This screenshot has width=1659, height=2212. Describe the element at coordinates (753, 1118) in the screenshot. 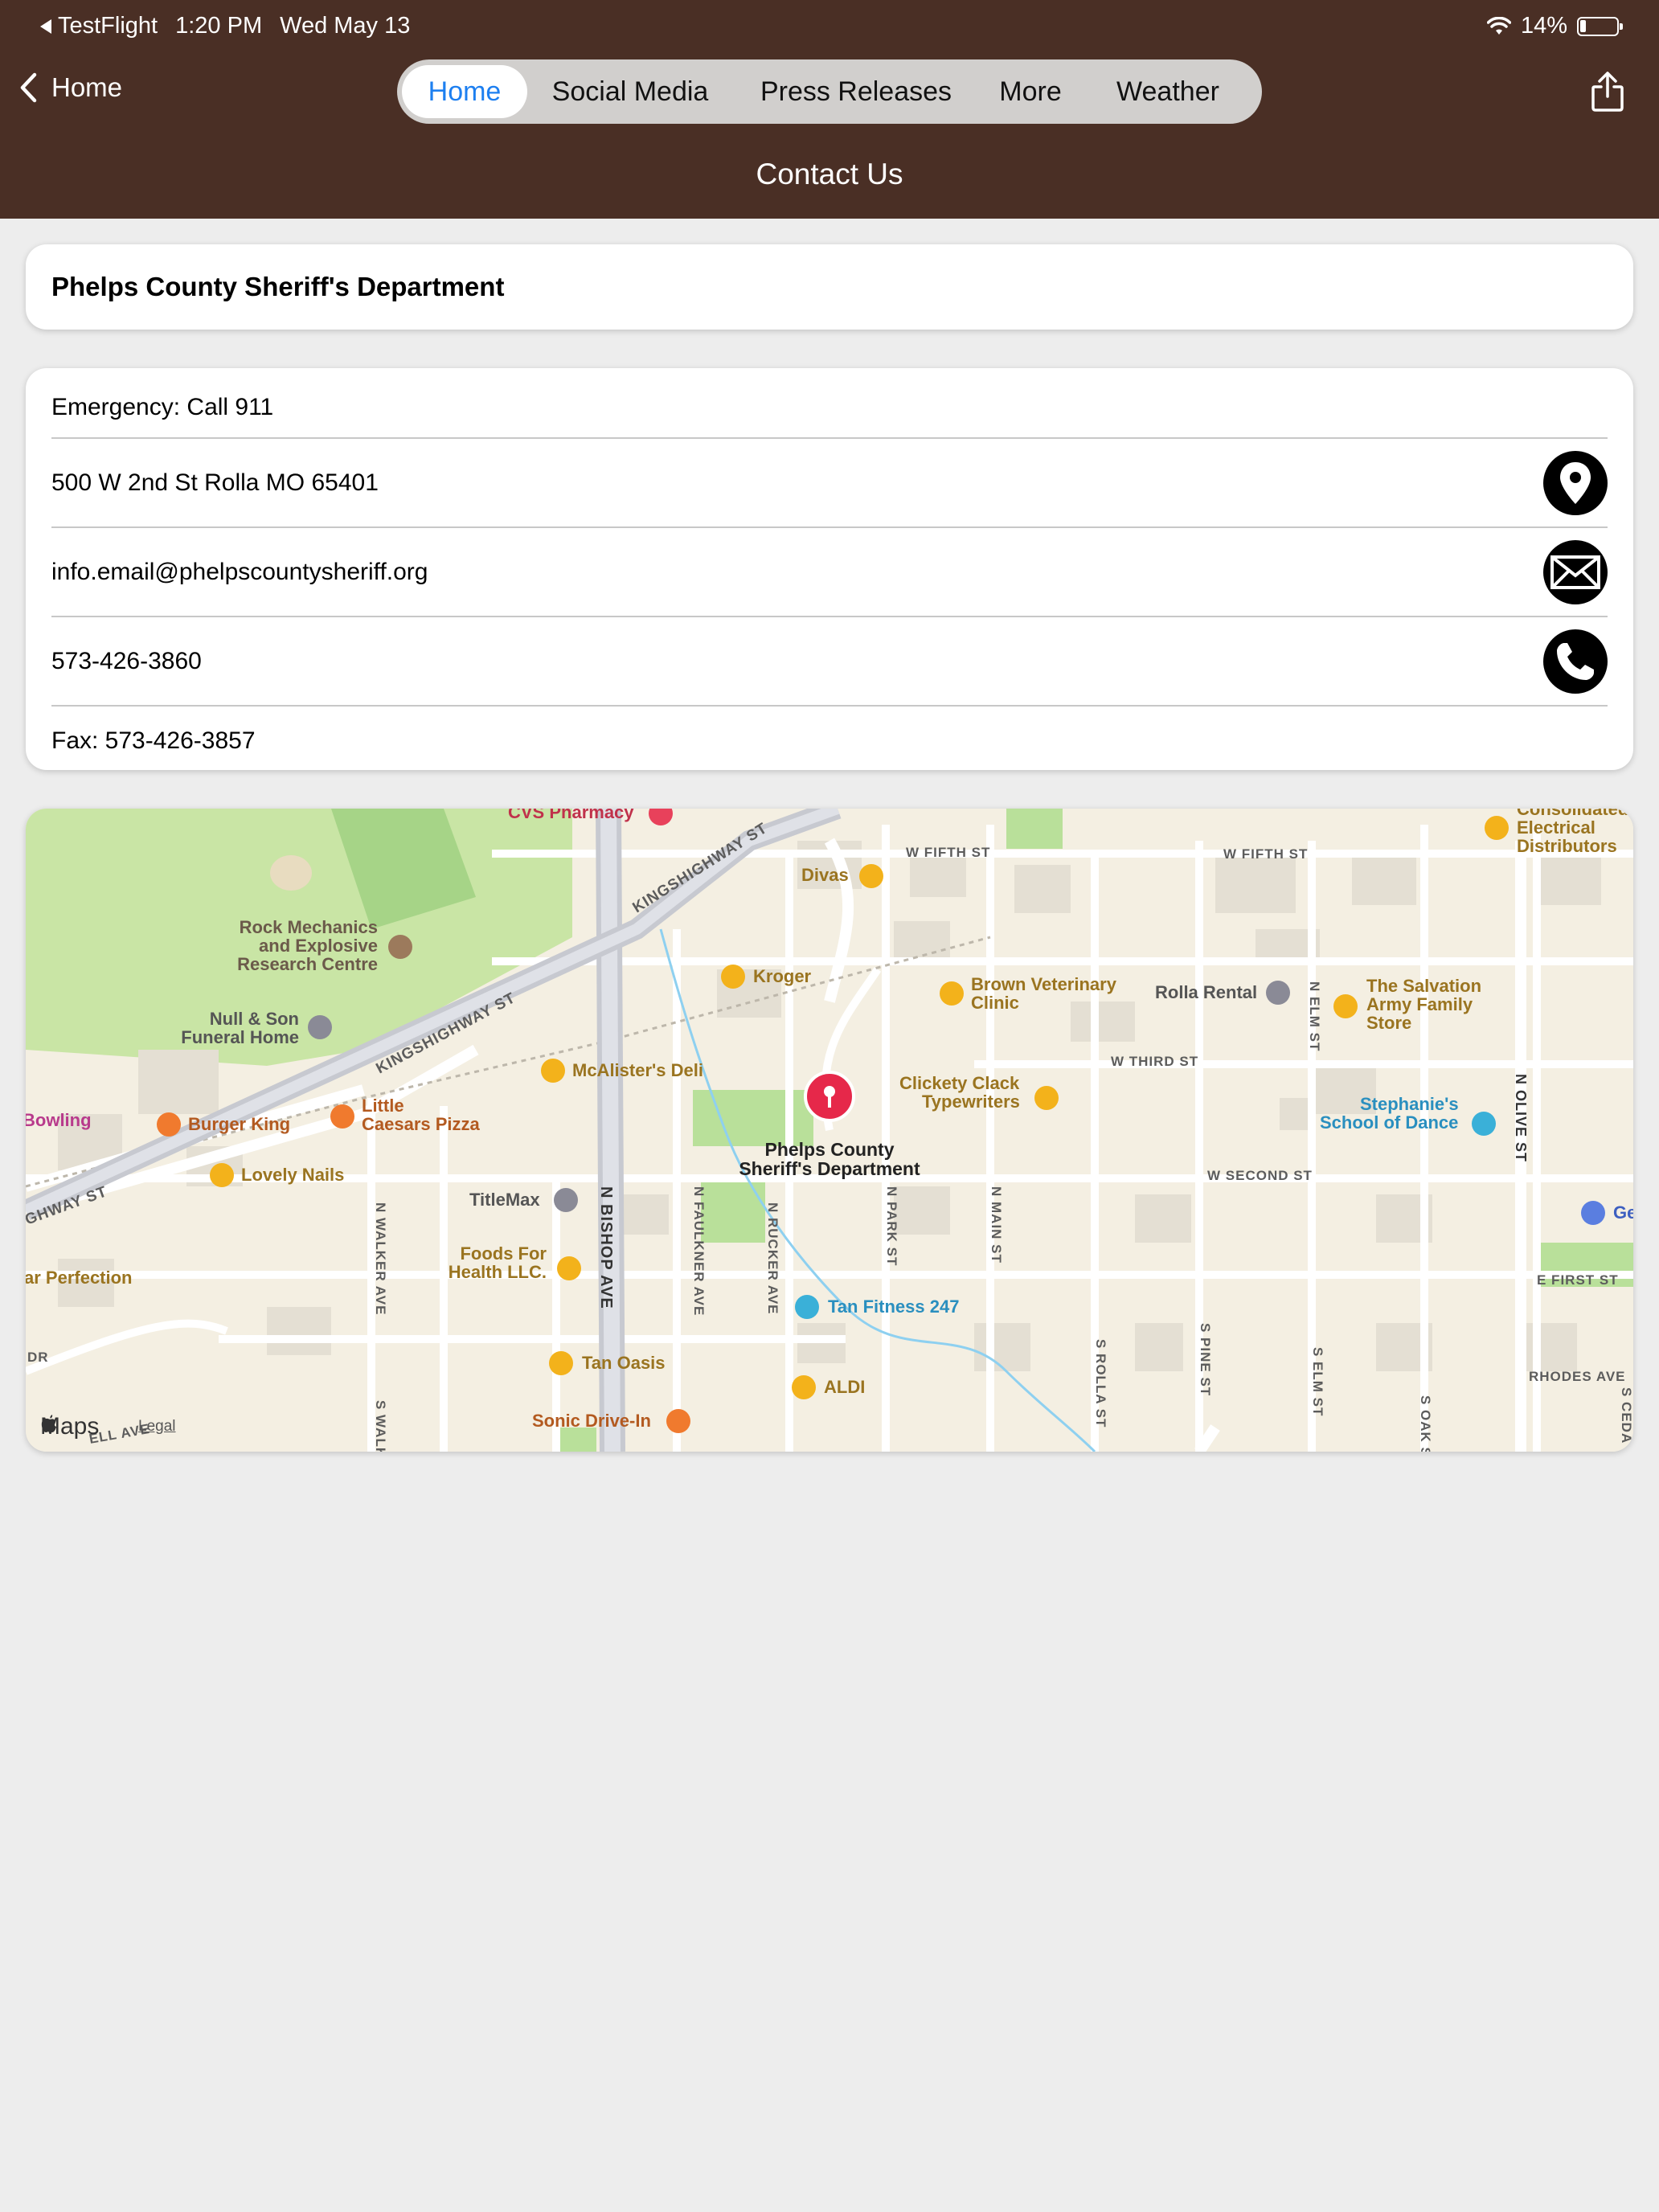

I see `park-sheriff` at that location.